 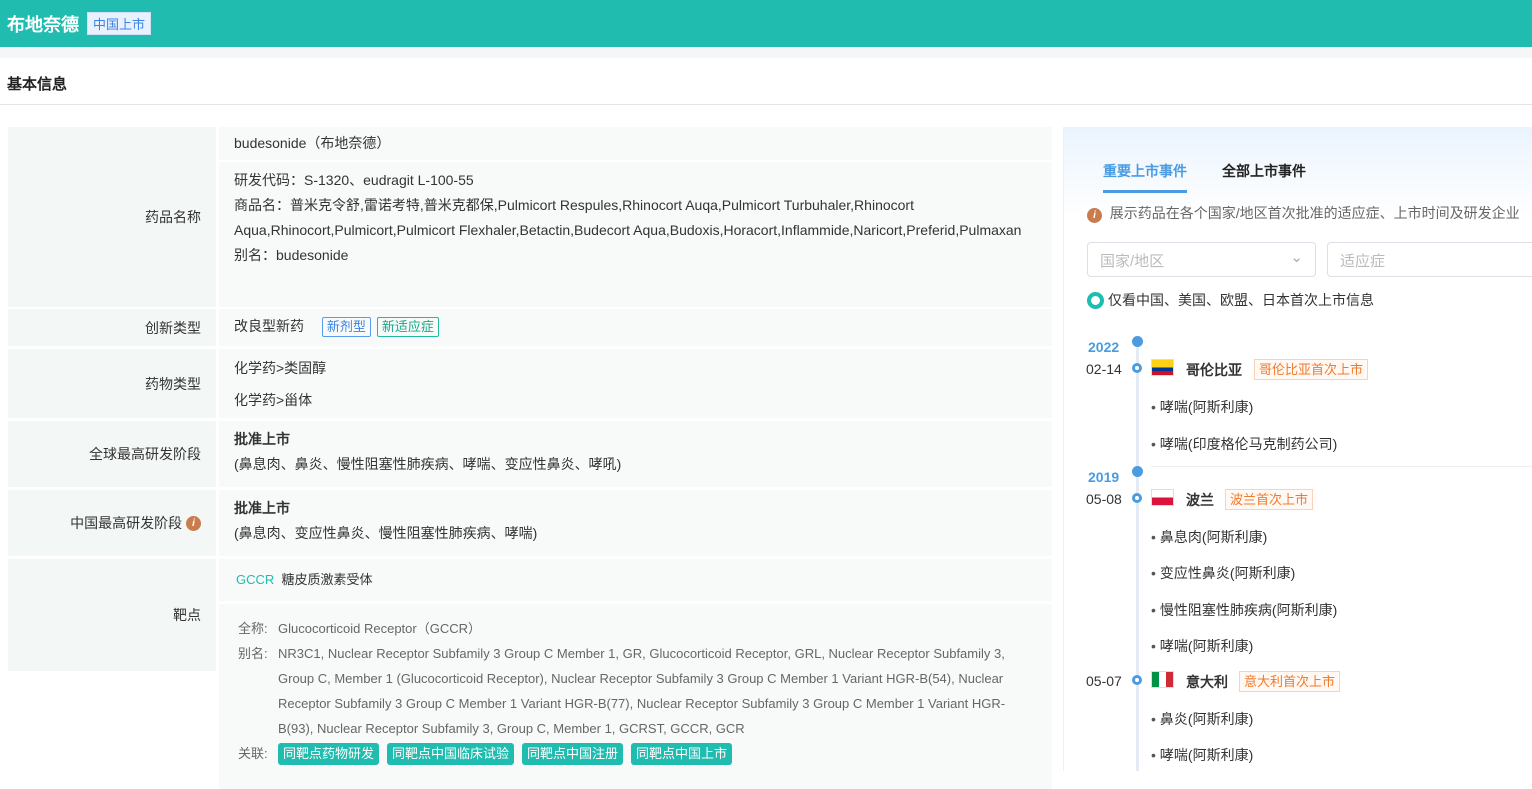 I want to click on label: 药物类型, so click(x=112, y=383).